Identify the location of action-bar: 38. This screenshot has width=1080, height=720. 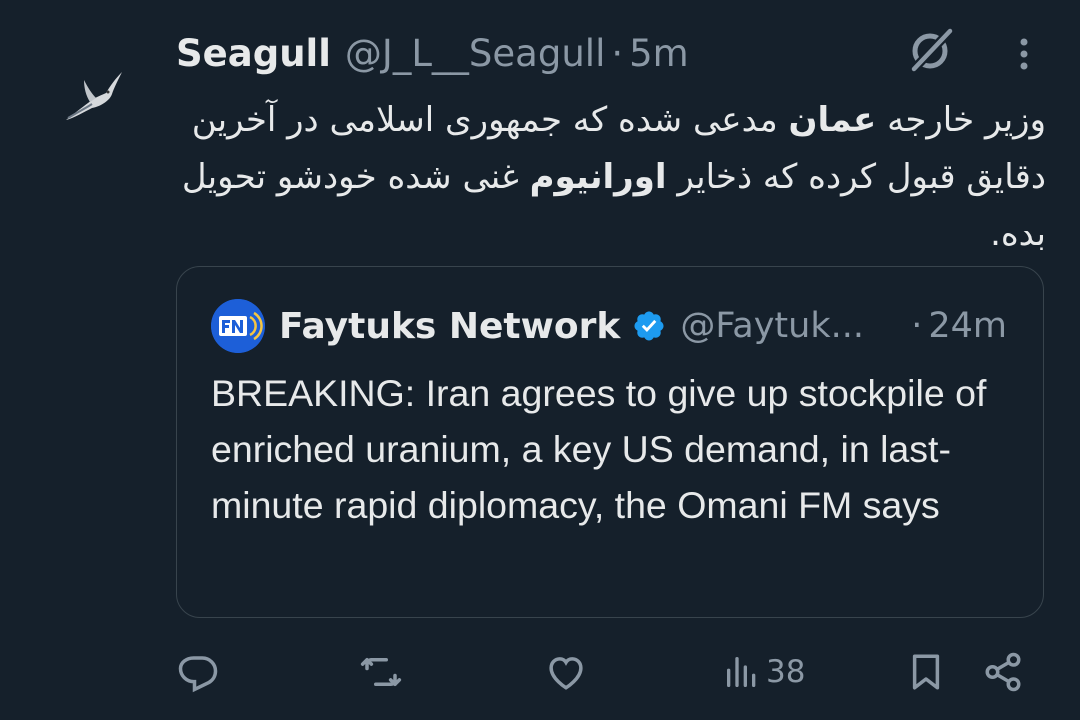
(540, 672).